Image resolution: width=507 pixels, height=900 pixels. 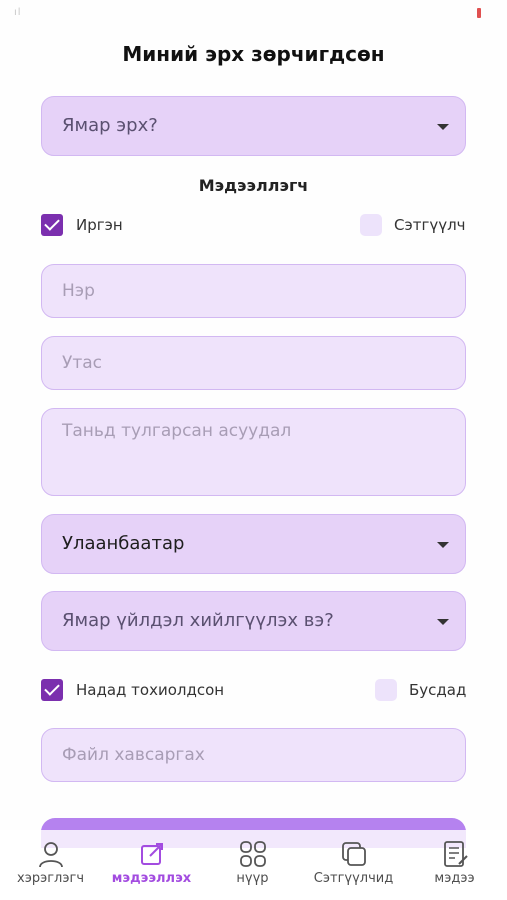 What do you see at coordinates (430, 225) in the screenshot?
I see `journalist-label: Сэтгүүлч` at bounding box center [430, 225].